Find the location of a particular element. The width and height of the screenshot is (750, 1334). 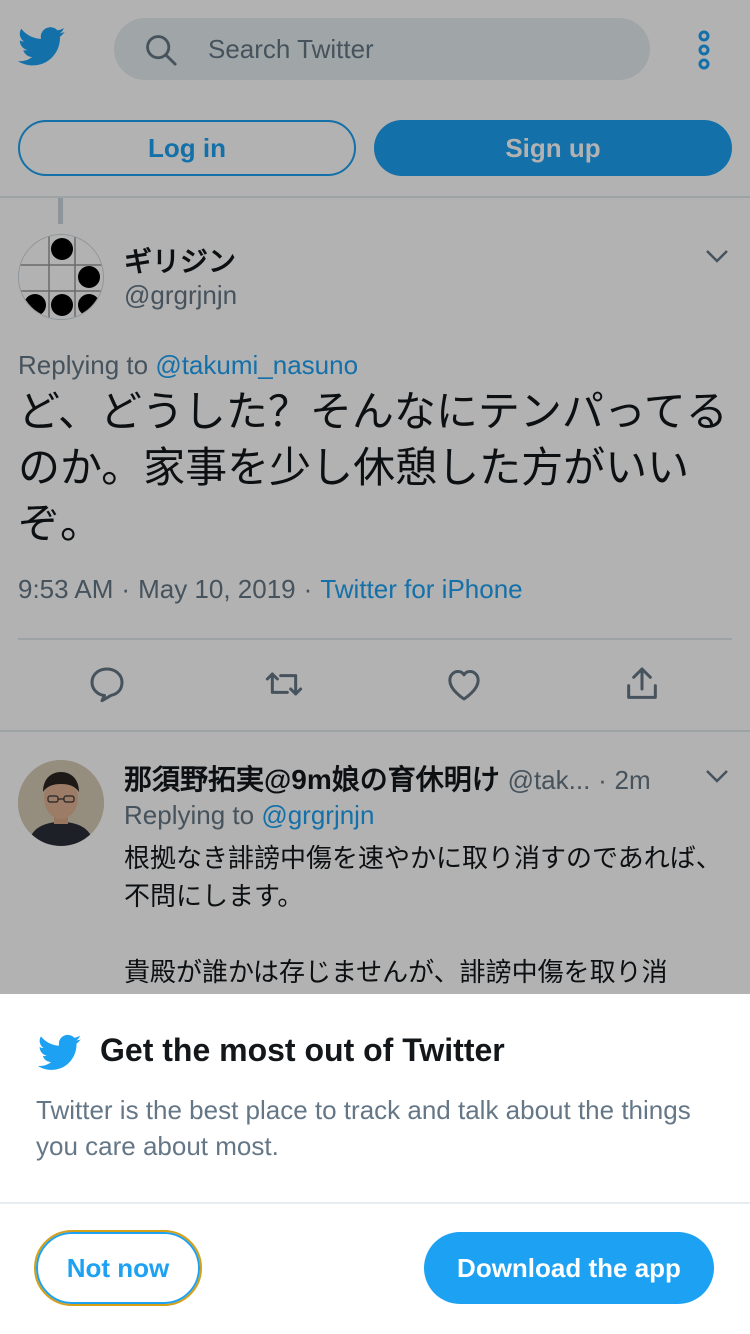

sheet-title: Get the most out of Twitter is located at coordinates (302, 1050).